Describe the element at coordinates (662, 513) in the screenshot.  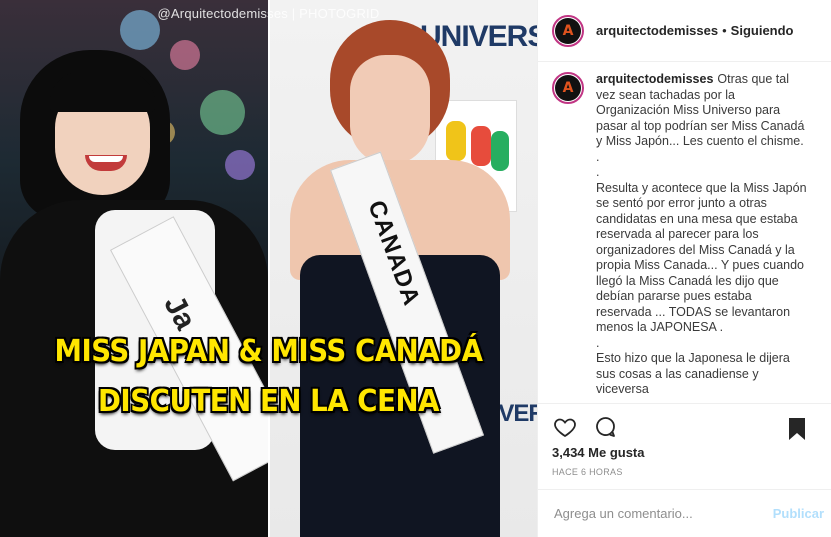
I see `comment-input` at that location.